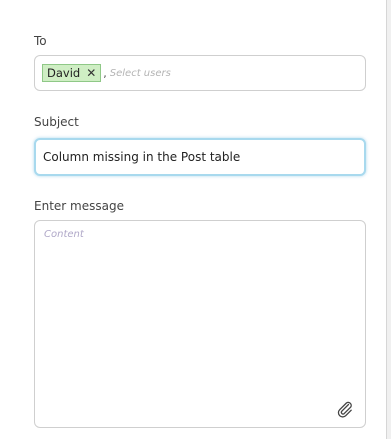 The height and width of the screenshot is (439, 391). Describe the element at coordinates (64, 73) in the screenshot. I see `recipient-chip-label: David` at that location.